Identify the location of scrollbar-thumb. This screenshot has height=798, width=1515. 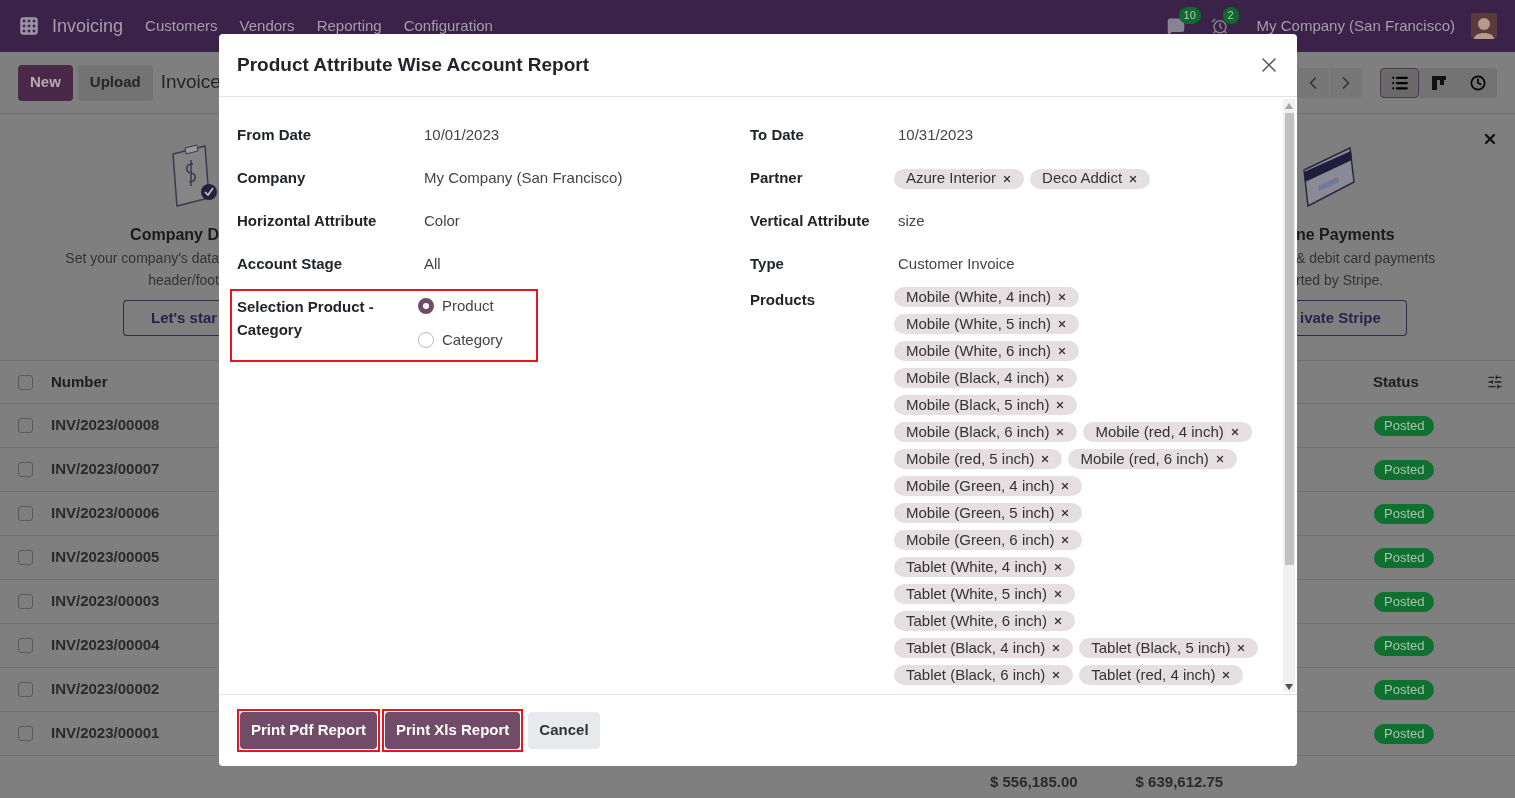
(1289, 339).